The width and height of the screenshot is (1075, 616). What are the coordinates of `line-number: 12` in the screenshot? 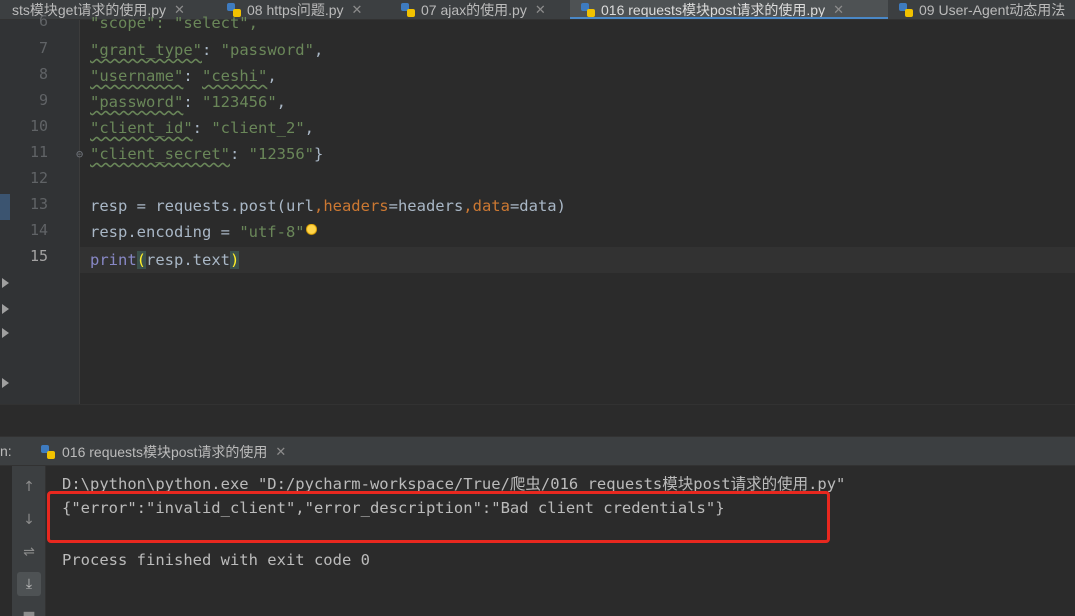 It's located at (38, 178).